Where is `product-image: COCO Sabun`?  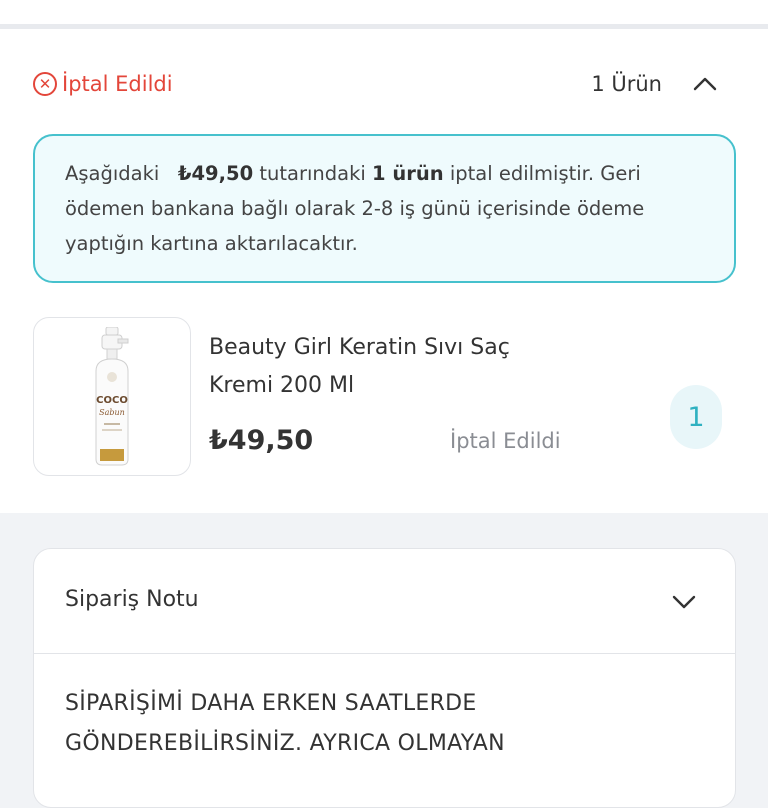
product-image: COCO Sabun is located at coordinates (112, 396).